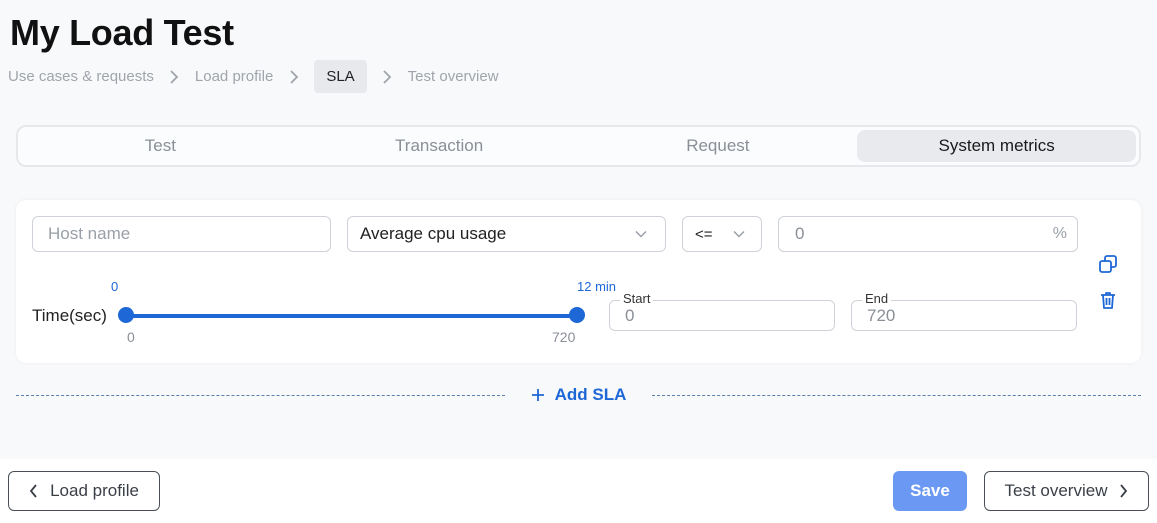 The image size is (1157, 523). What do you see at coordinates (704, 234) in the screenshot?
I see `operator-select-value: <=` at bounding box center [704, 234].